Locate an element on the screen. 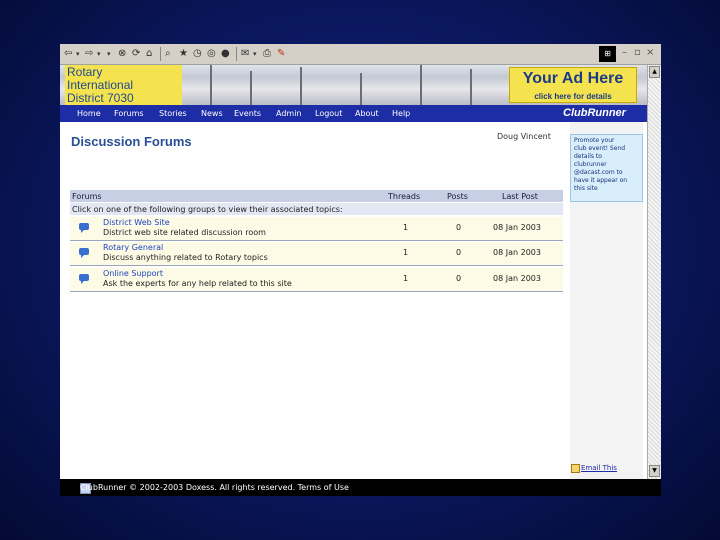 The width and height of the screenshot is (720, 540). ad-banner: Your Ad Here click here for details is located at coordinates (573, 85).